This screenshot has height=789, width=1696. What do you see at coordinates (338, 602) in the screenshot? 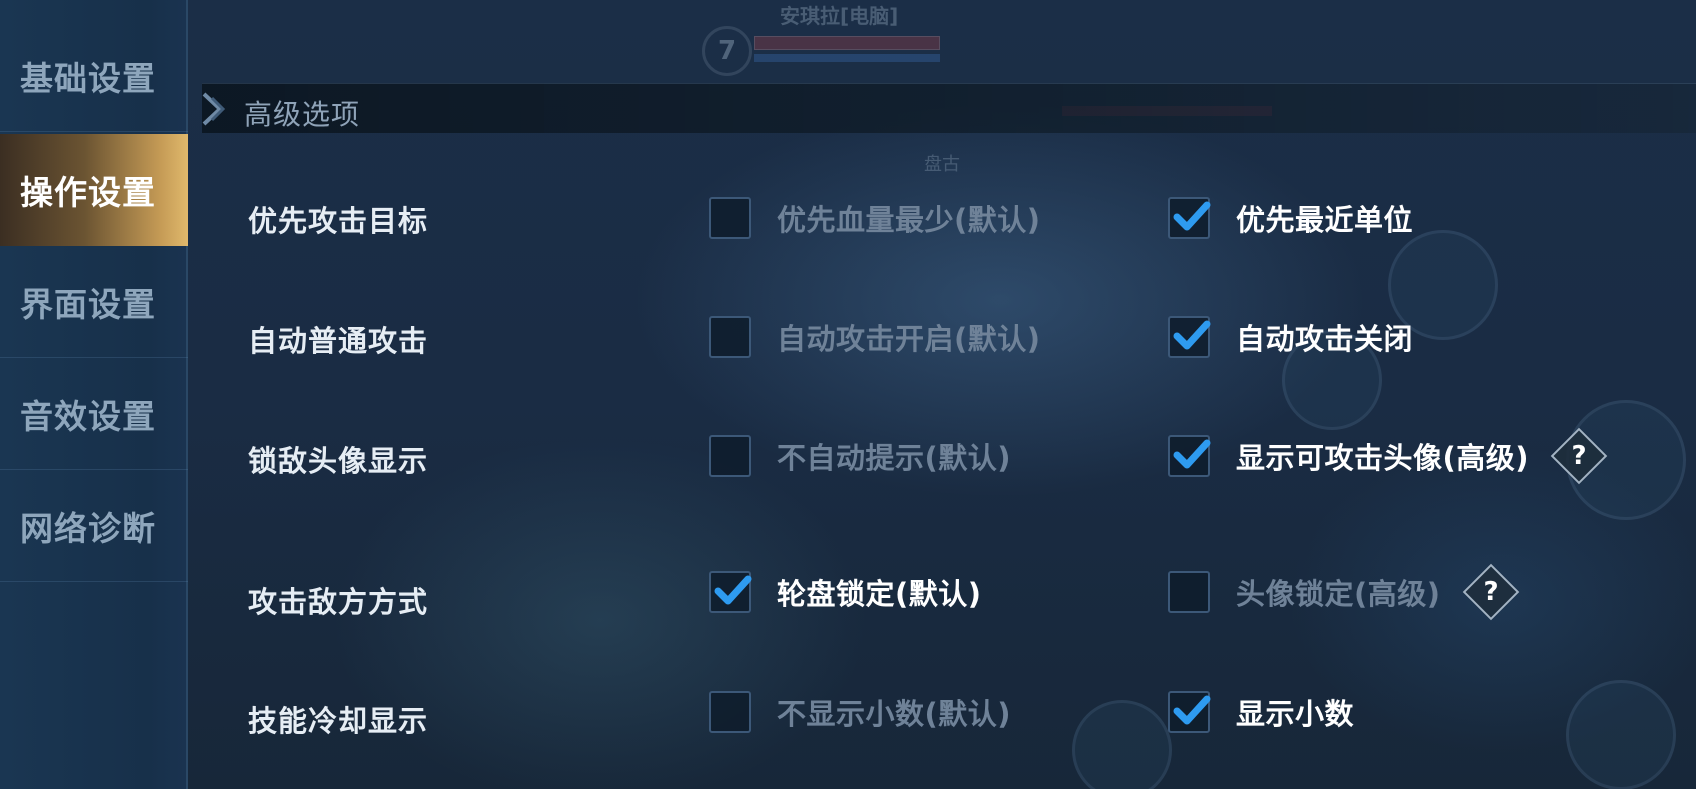
I see `row-label-attack-mode: 攻击敌方方式` at bounding box center [338, 602].